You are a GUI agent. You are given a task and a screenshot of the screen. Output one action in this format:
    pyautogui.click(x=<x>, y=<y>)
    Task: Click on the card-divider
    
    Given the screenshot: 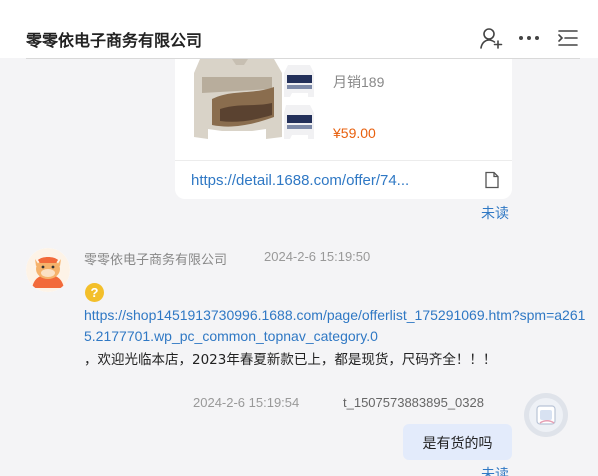 What is the action you would take?
    pyautogui.click(x=343, y=160)
    